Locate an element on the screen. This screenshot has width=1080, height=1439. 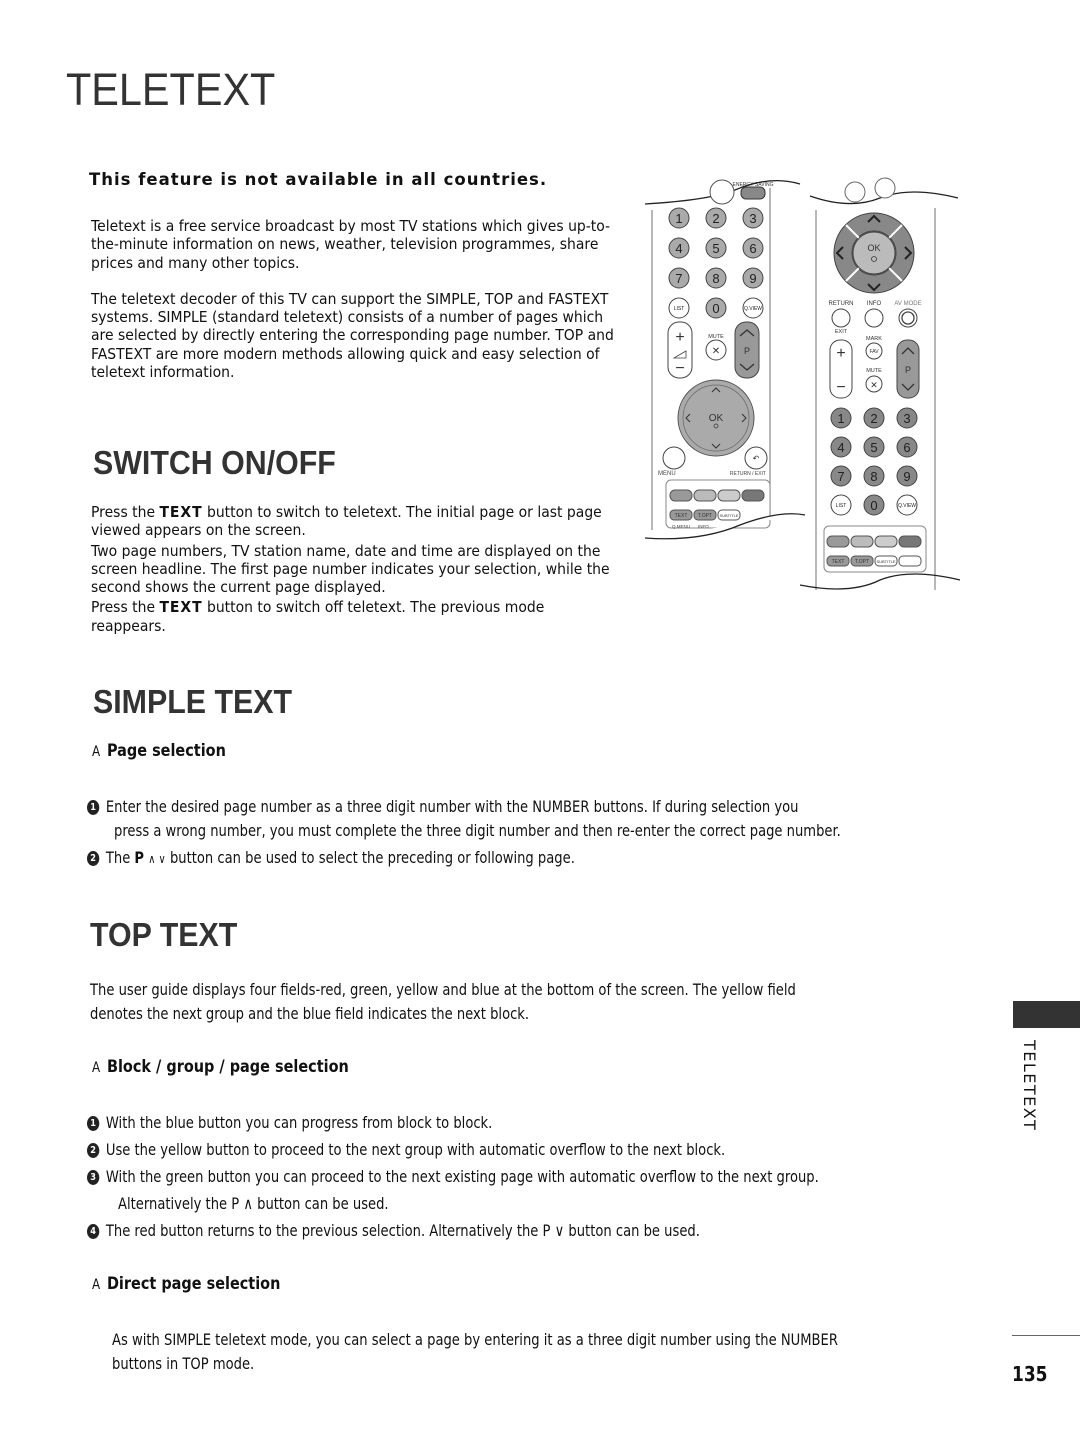
block-group-page-heading: A Block / group / page selection is located at coordinates (220, 1067).